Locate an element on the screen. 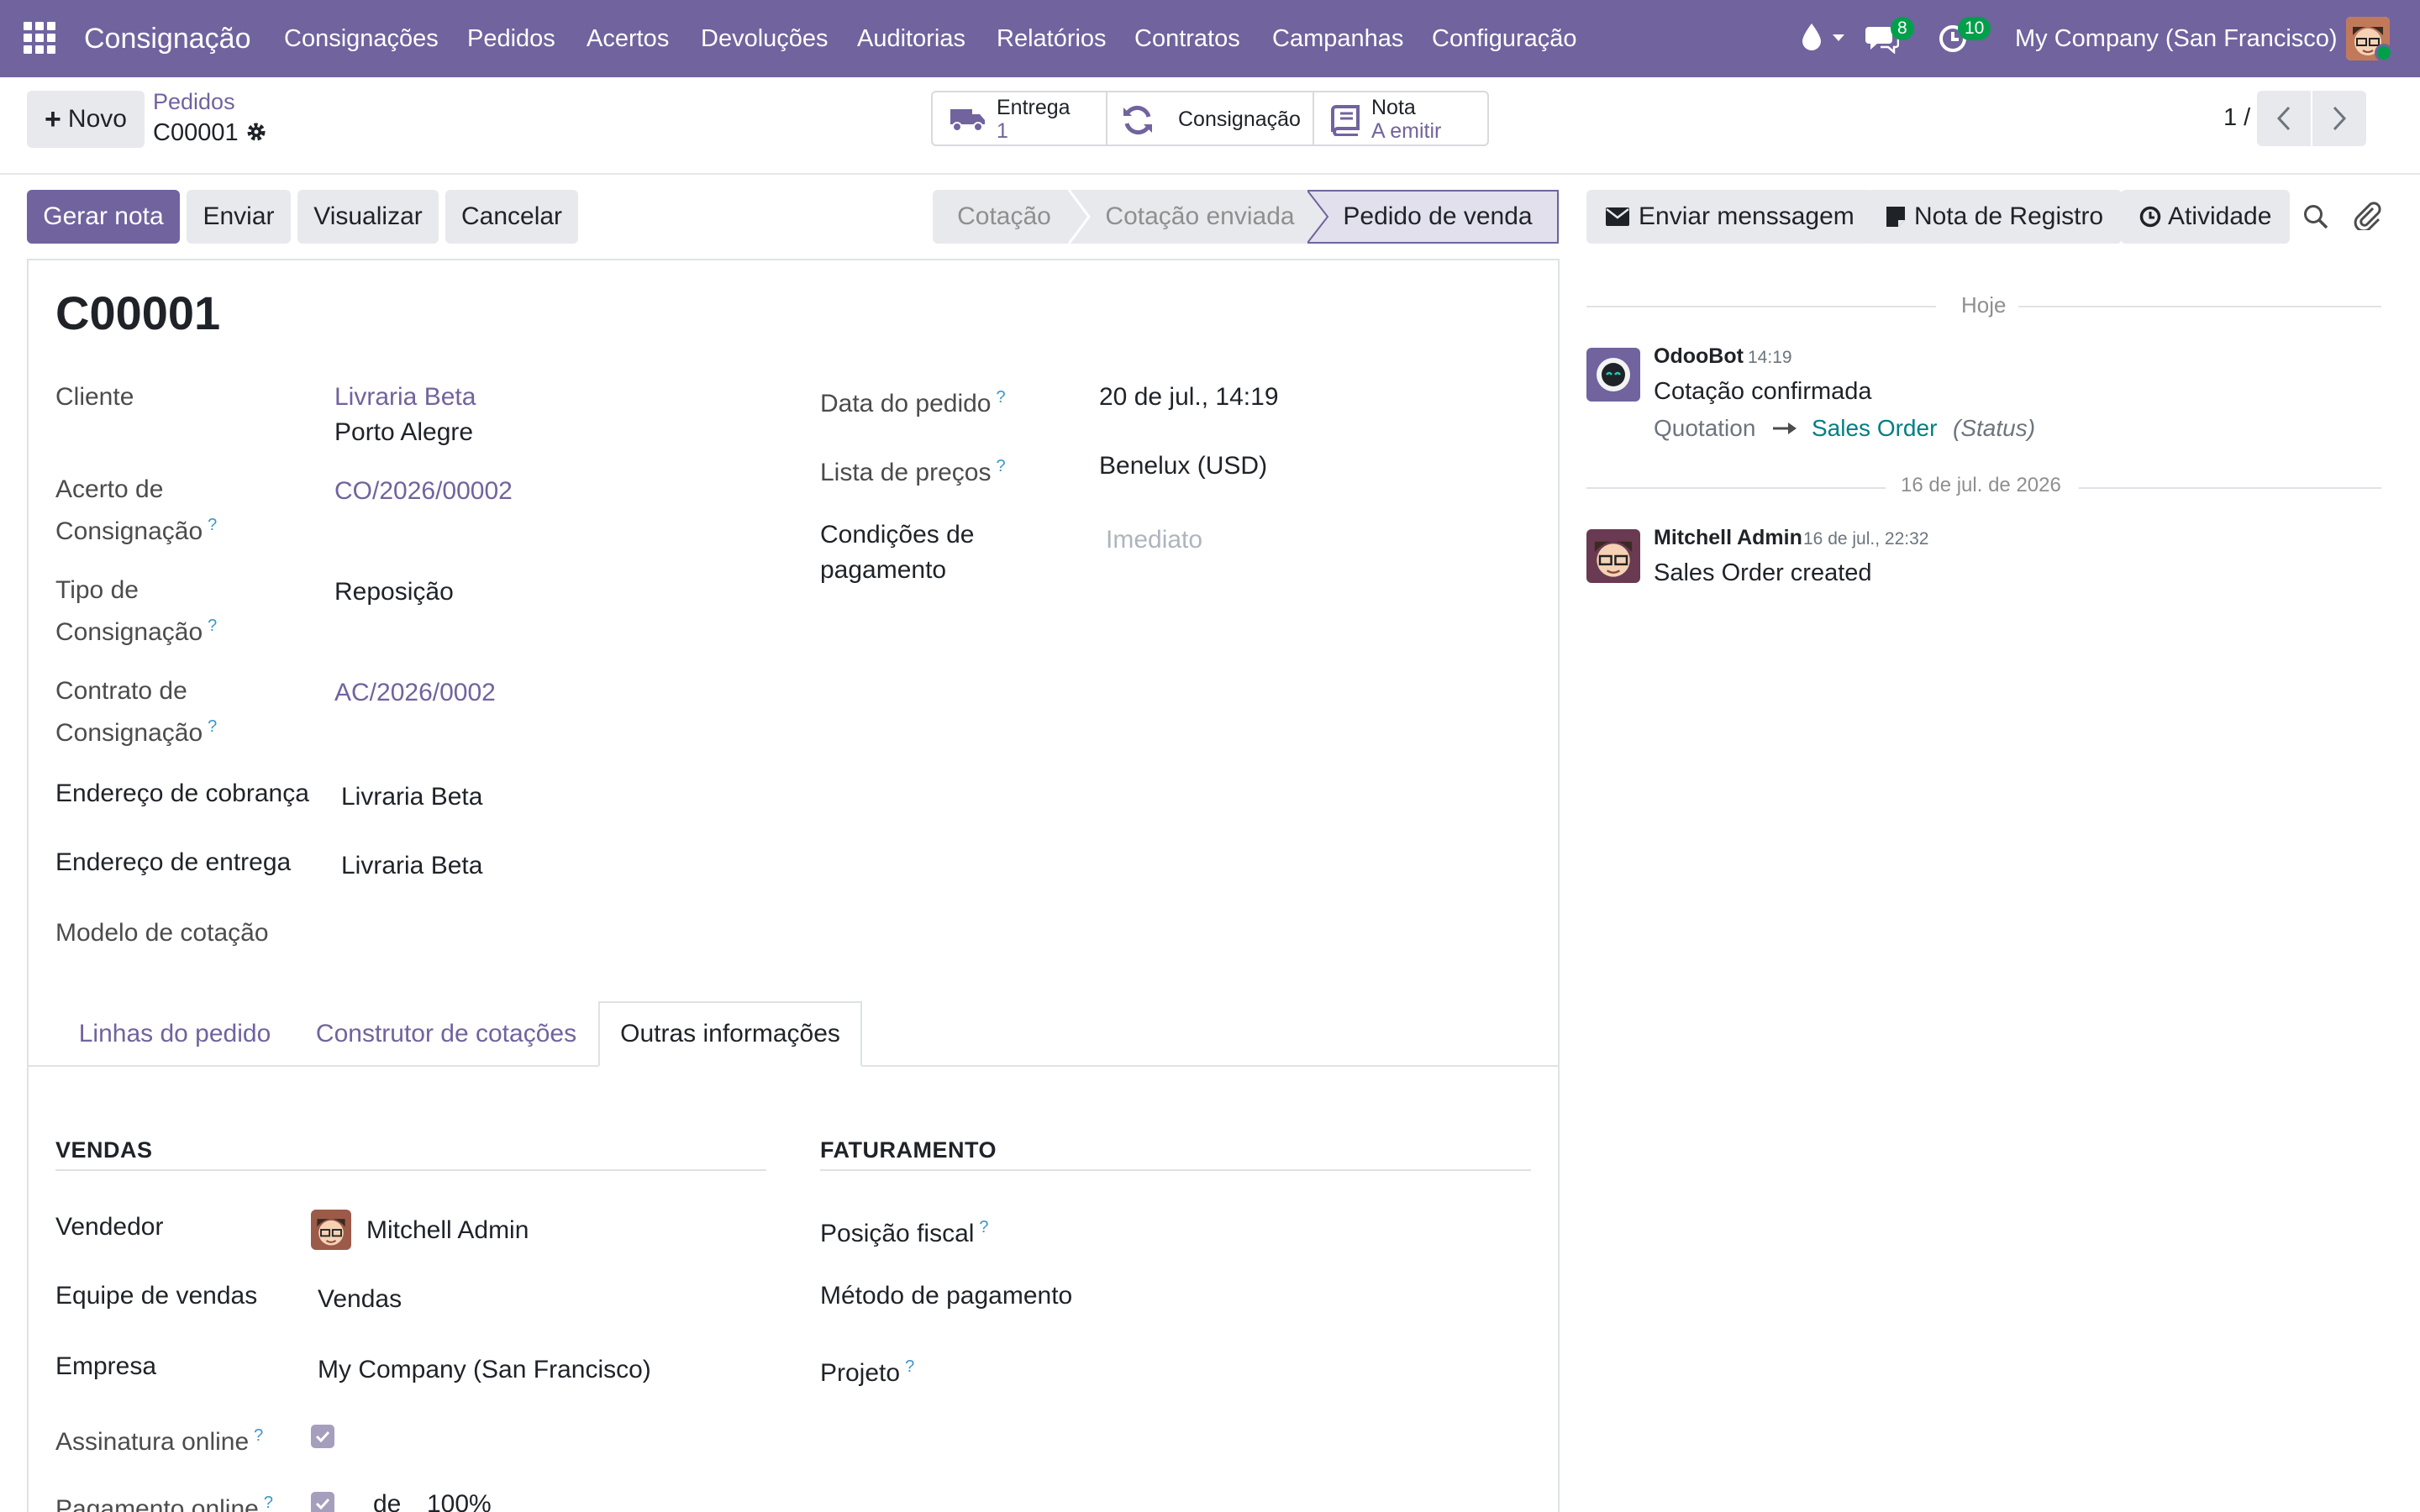 The height and width of the screenshot is (1512, 2420). msg1-body: Cotação confirmada is located at coordinates (1763, 391).